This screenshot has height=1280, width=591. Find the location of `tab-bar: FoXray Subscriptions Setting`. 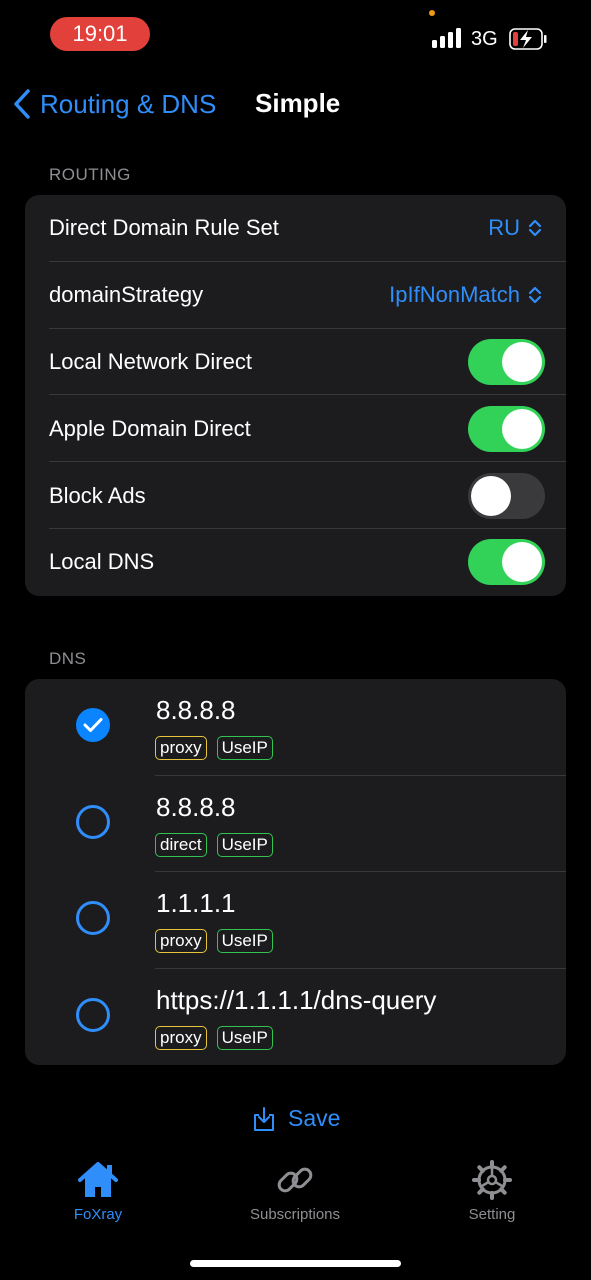

tab-bar: FoXray Subscriptions Setting is located at coordinates (295, 1200).